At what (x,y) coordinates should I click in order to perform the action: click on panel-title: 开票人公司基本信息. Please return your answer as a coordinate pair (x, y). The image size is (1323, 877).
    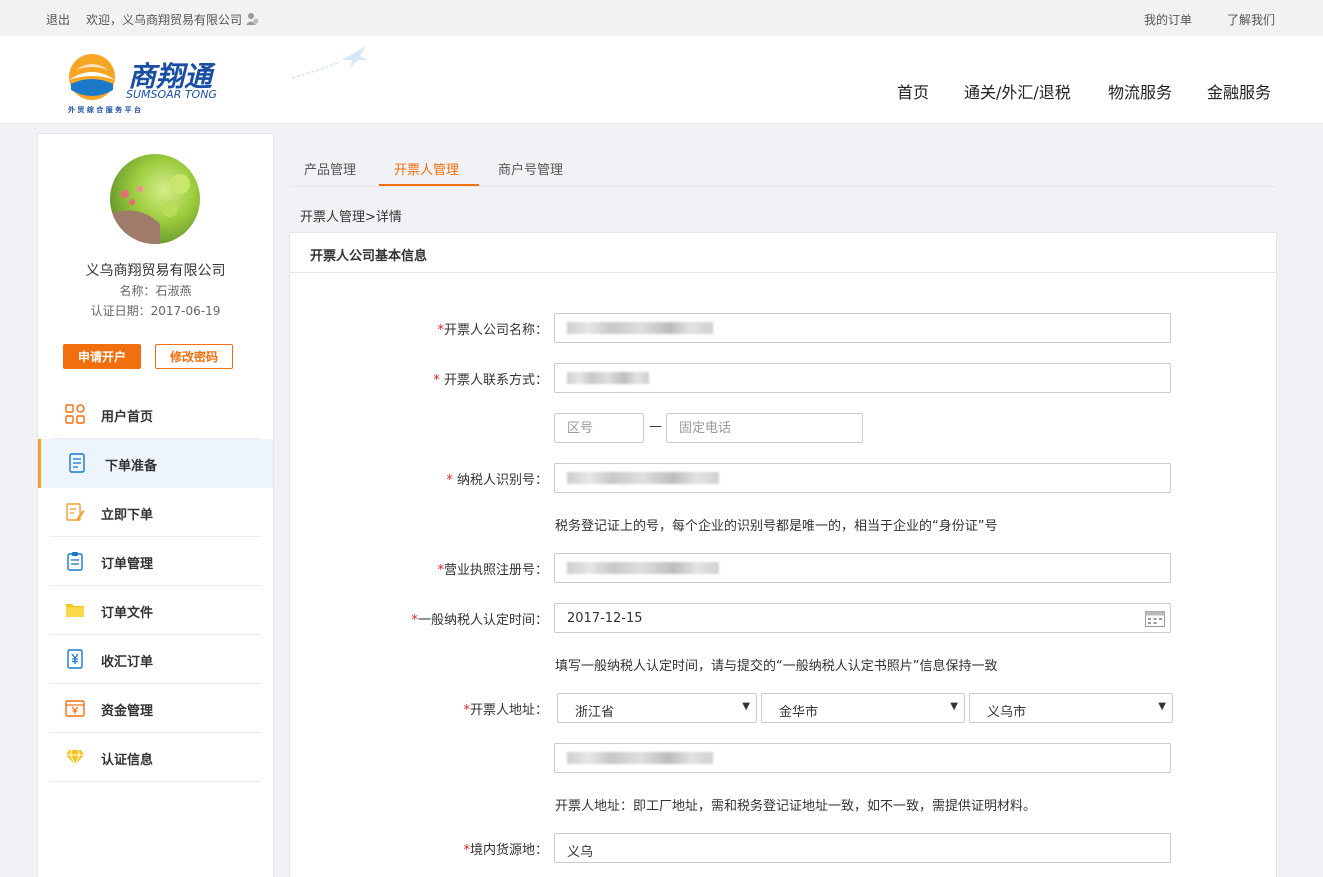
    Looking at the image, I should click on (369, 256).